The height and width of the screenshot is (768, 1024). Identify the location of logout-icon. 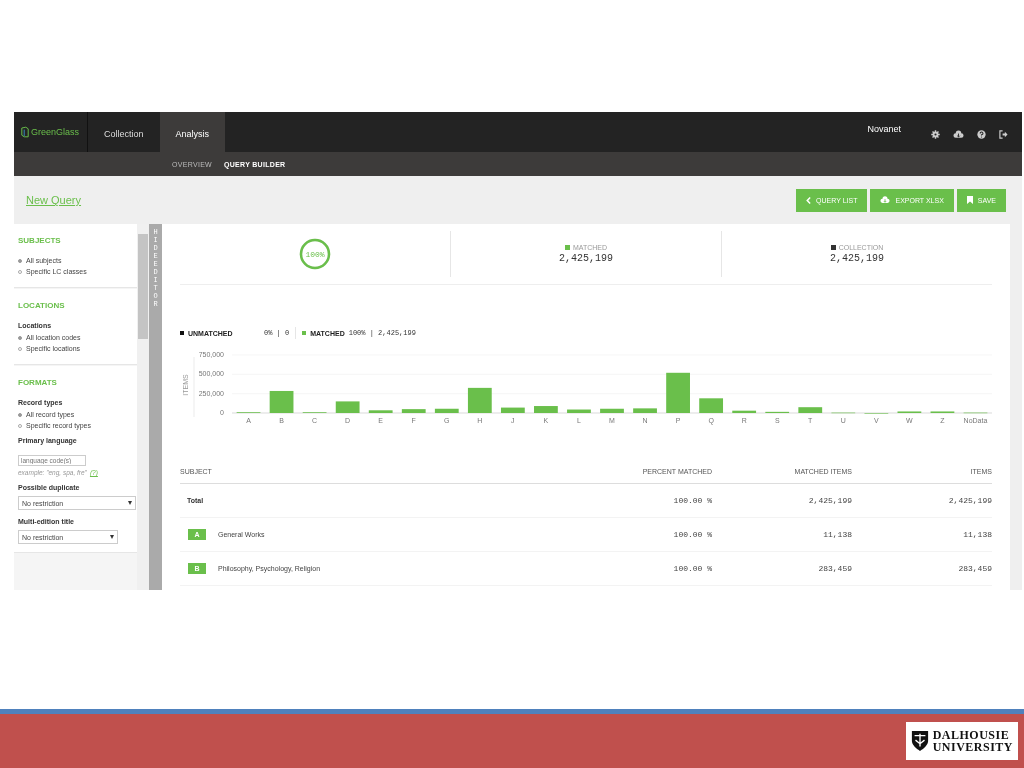
(1003, 134).